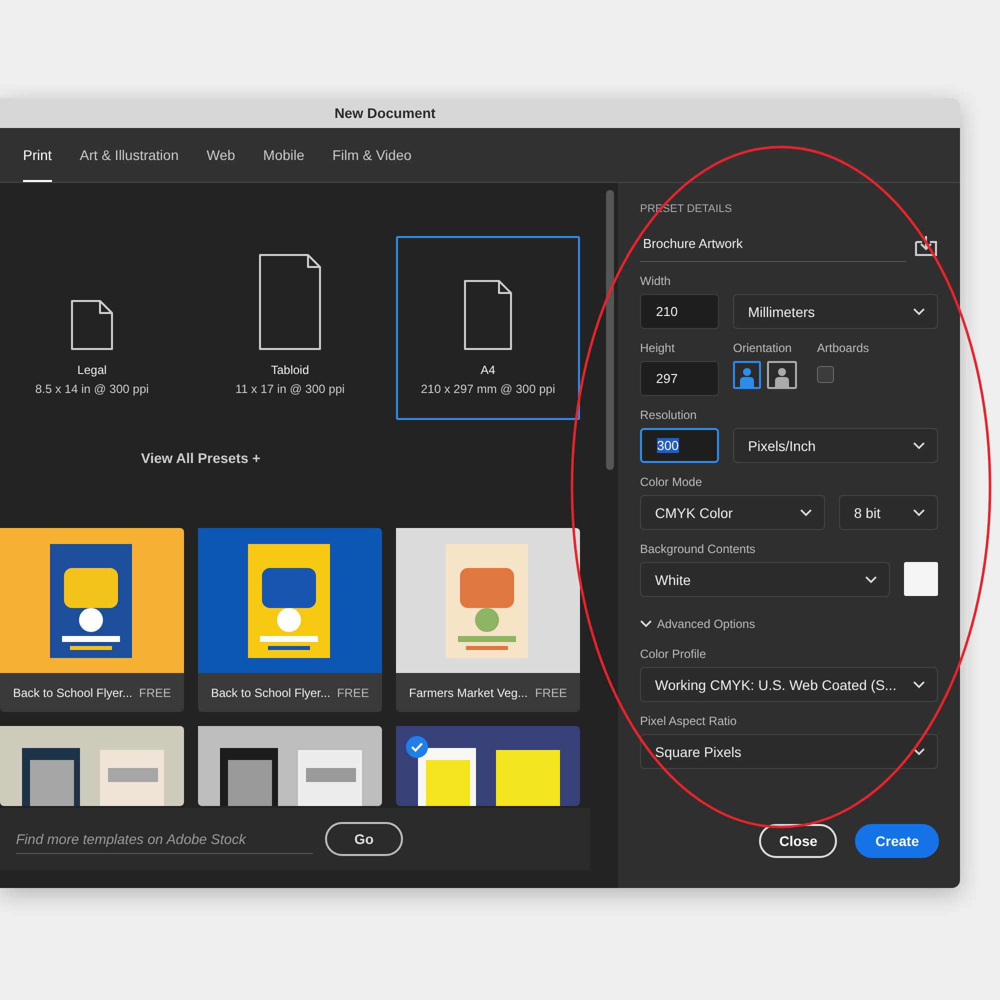 Image resolution: width=1000 pixels, height=1000 pixels. What do you see at coordinates (698, 549) in the screenshot?
I see `field-label: Background Contents` at bounding box center [698, 549].